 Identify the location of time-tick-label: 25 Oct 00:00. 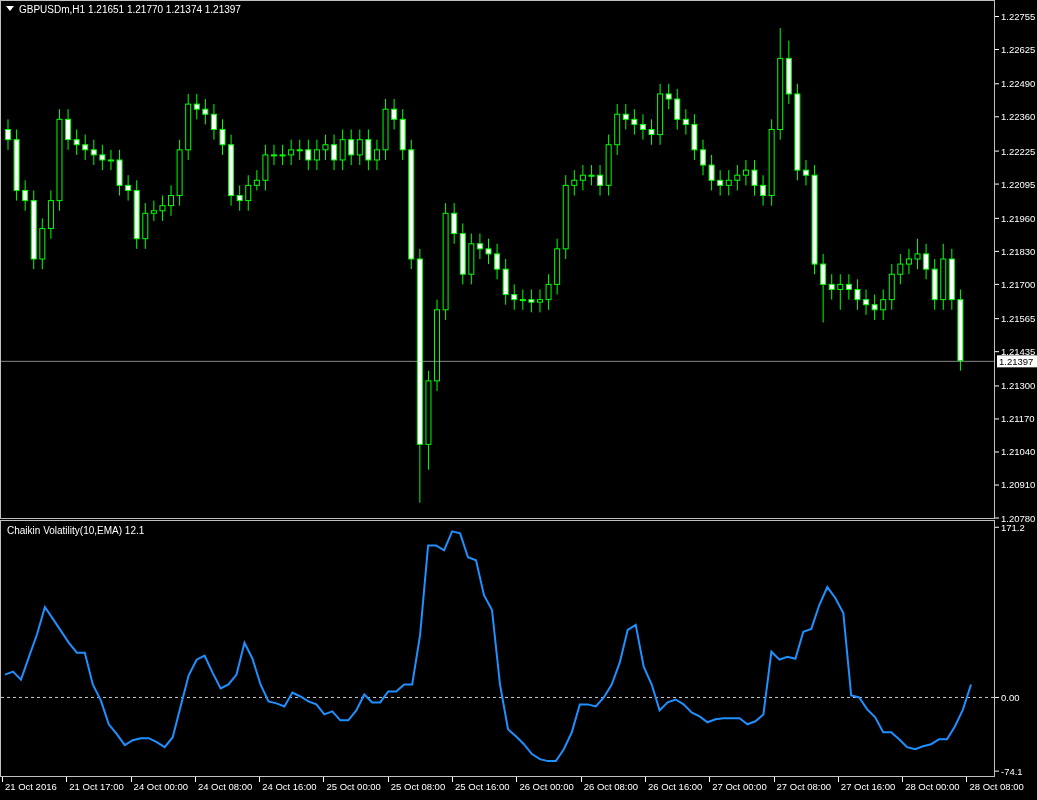
(353, 786).